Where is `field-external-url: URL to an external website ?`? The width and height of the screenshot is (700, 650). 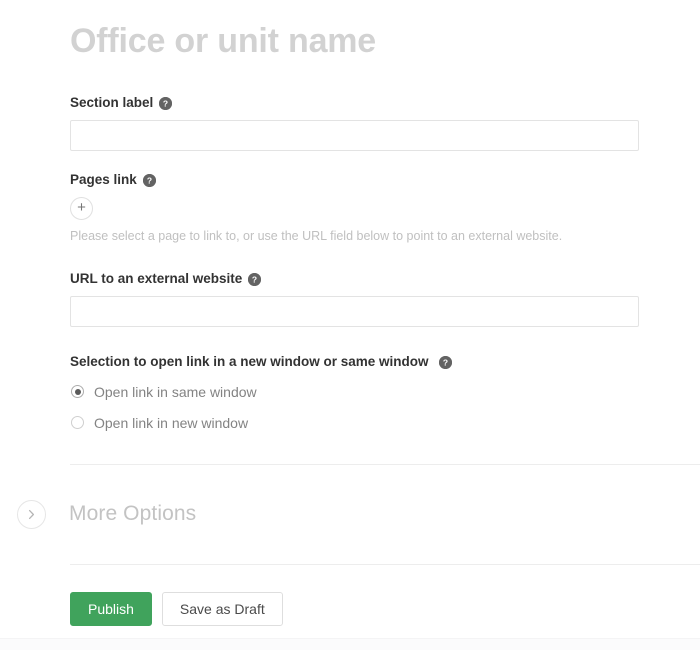 field-external-url: URL to an external website ? is located at coordinates (350, 299).